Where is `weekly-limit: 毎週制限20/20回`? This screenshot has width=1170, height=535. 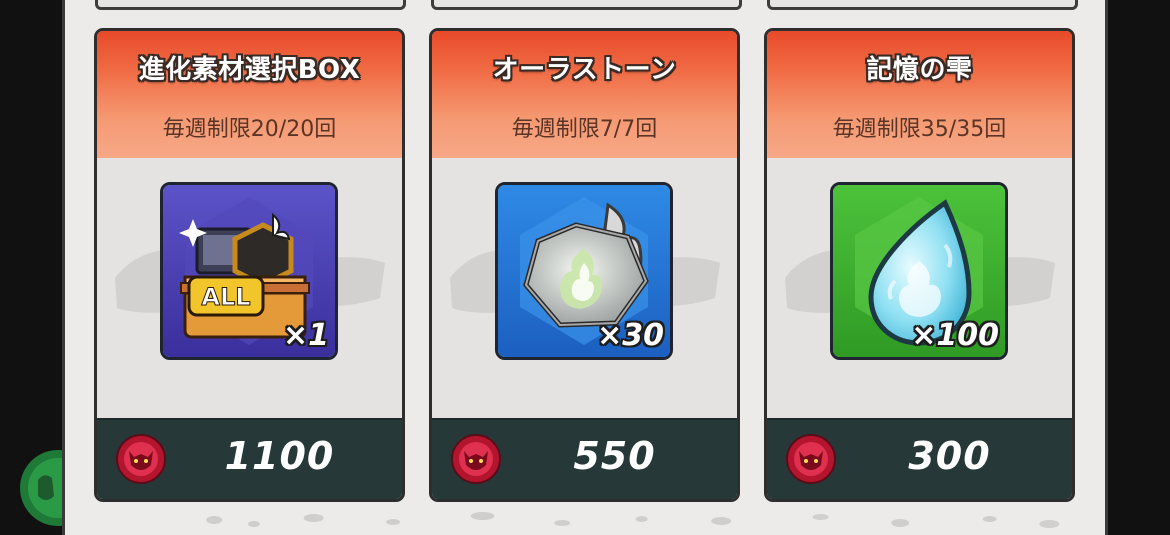
weekly-limit: 毎週制限20/20回 is located at coordinates (249, 129).